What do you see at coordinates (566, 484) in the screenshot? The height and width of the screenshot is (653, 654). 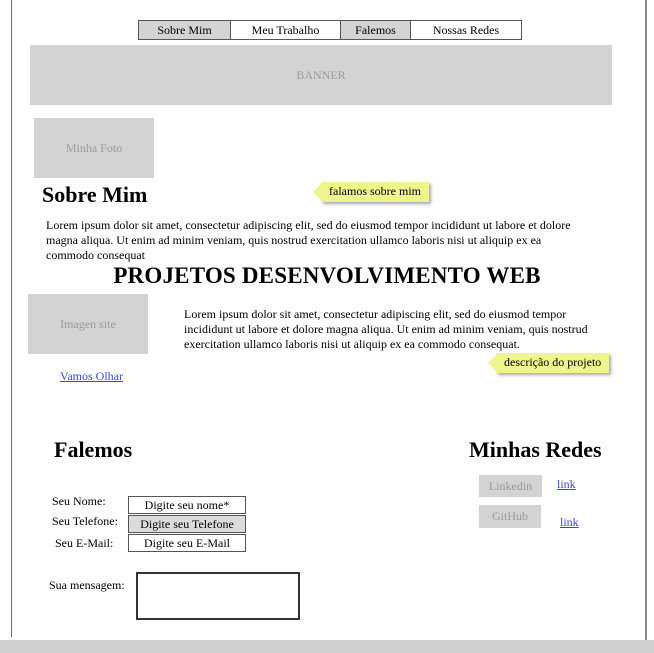 I see `linkedin-link: link` at bounding box center [566, 484].